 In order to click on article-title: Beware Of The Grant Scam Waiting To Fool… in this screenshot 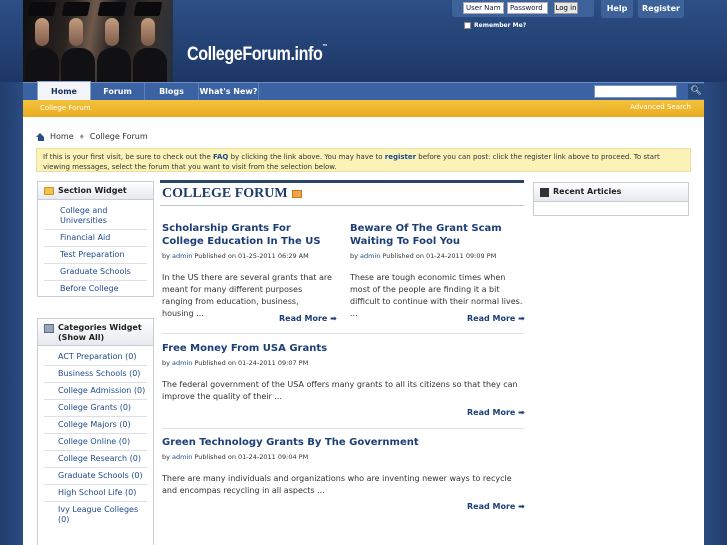, I will do `click(437, 235)`.